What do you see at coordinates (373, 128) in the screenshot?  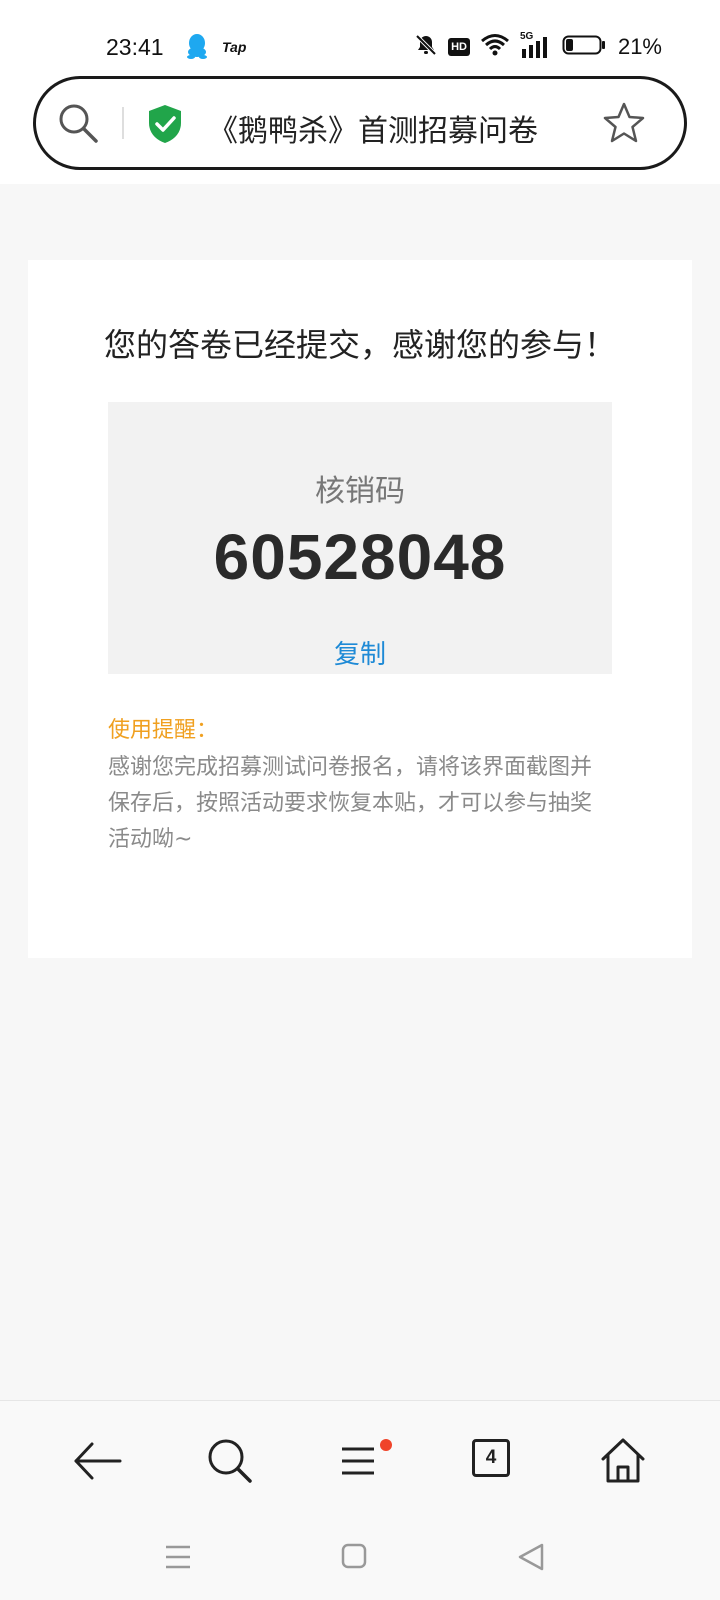 I see `page-title: 《鹅鸭杀》首测招募问卷` at bounding box center [373, 128].